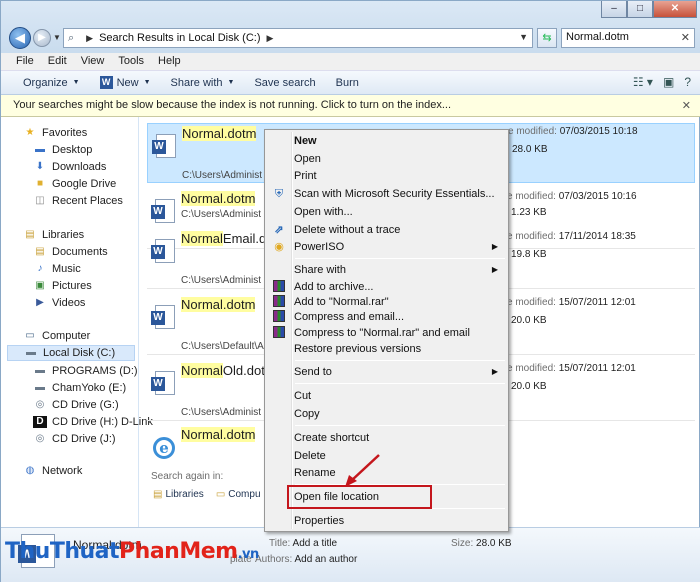  What do you see at coordinates (63, 235) in the screenshot?
I see `sidebar-label: Libraries` at bounding box center [63, 235].